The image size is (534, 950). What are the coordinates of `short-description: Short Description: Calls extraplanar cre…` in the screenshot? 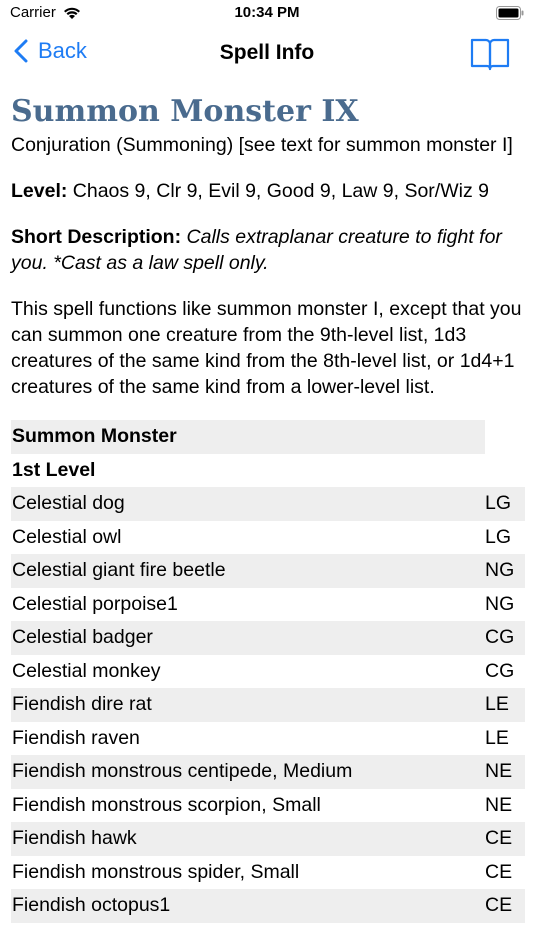 It's located at (268, 250).